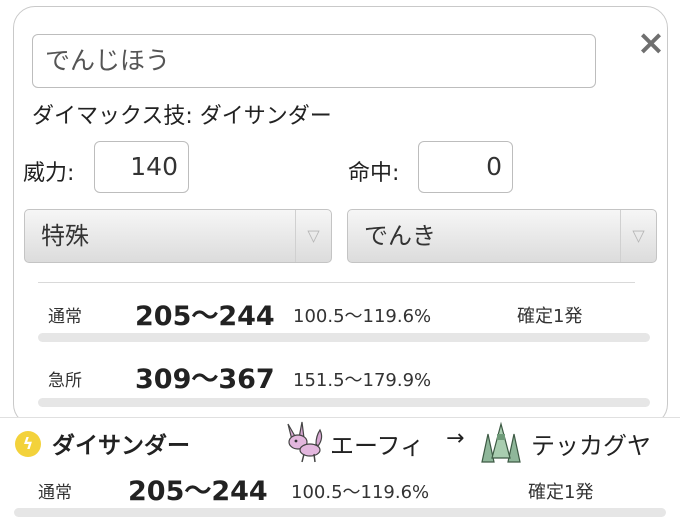  I want to click on summary-range: 205〜244, so click(198, 491).